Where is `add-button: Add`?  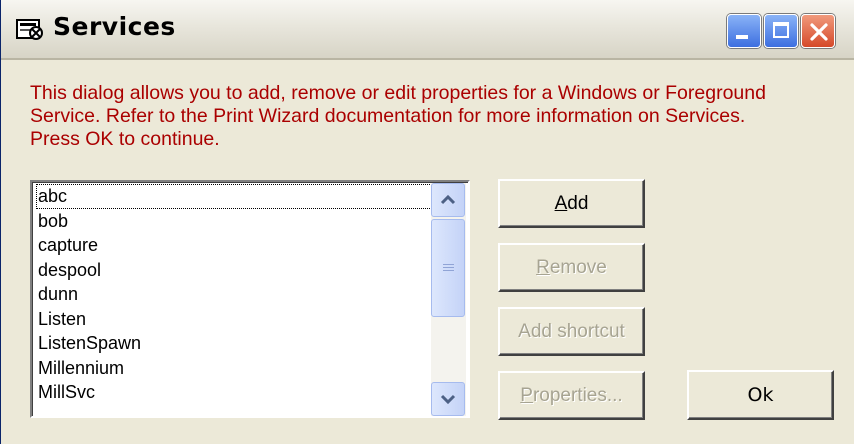
add-button: Add is located at coordinates (571, 203).